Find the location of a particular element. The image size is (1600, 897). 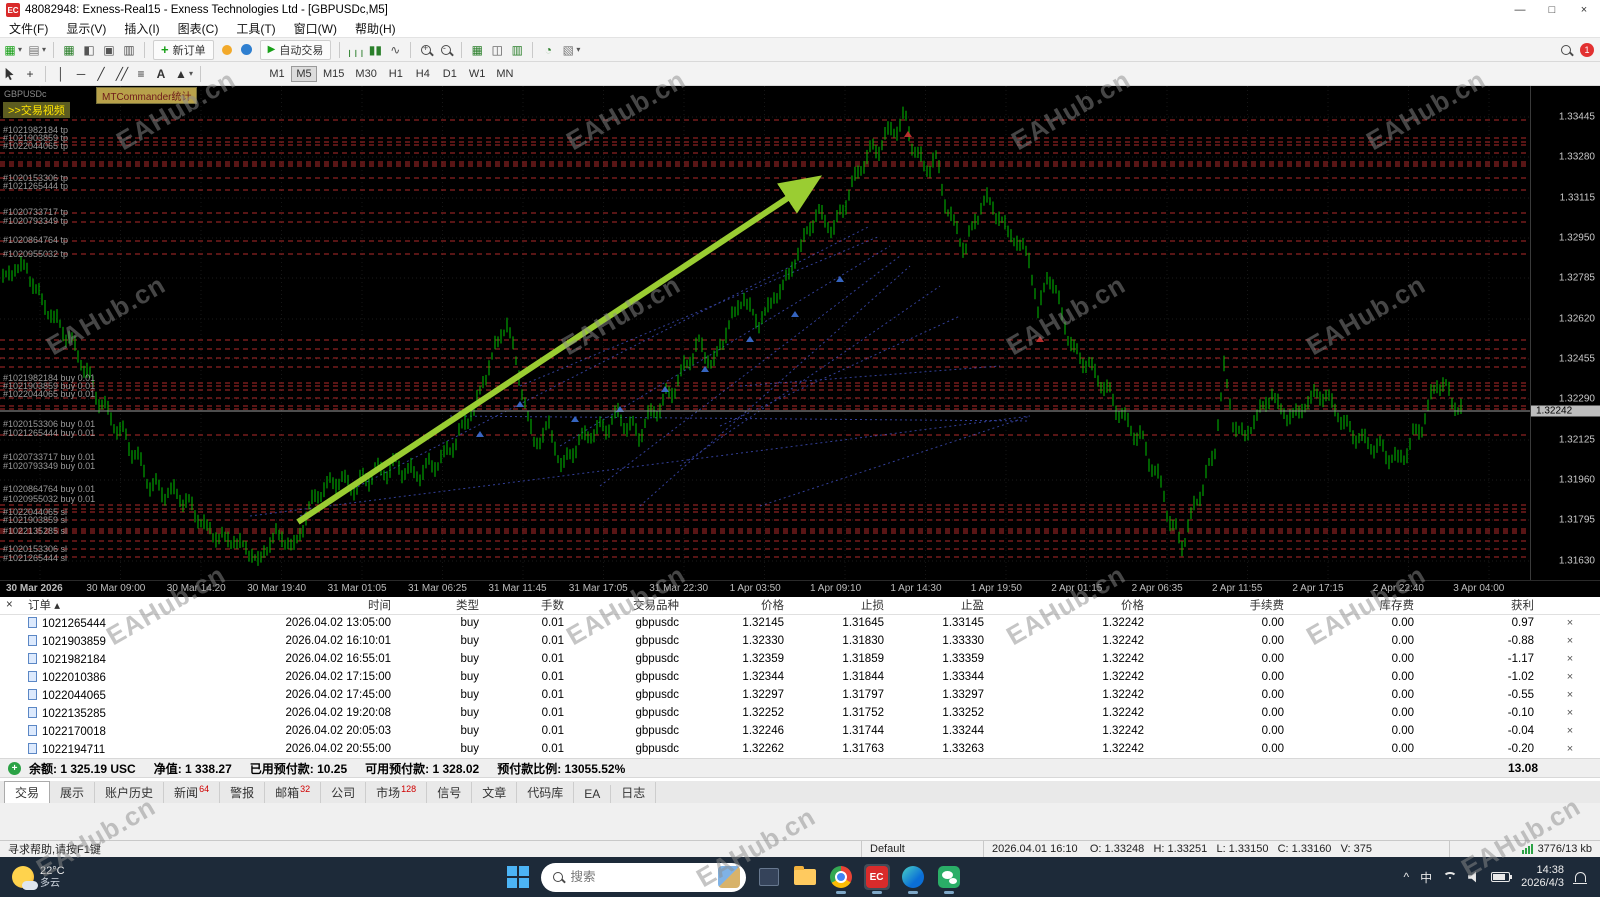

shapes-icon: ▲ is located at coordinates (181, 74).